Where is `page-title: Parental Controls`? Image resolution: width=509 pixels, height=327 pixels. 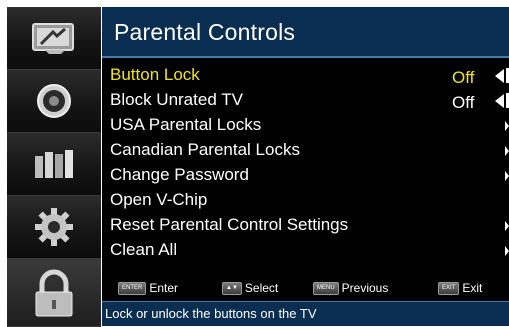
page-title: Parental Controls is located at coordinates (205, 32).